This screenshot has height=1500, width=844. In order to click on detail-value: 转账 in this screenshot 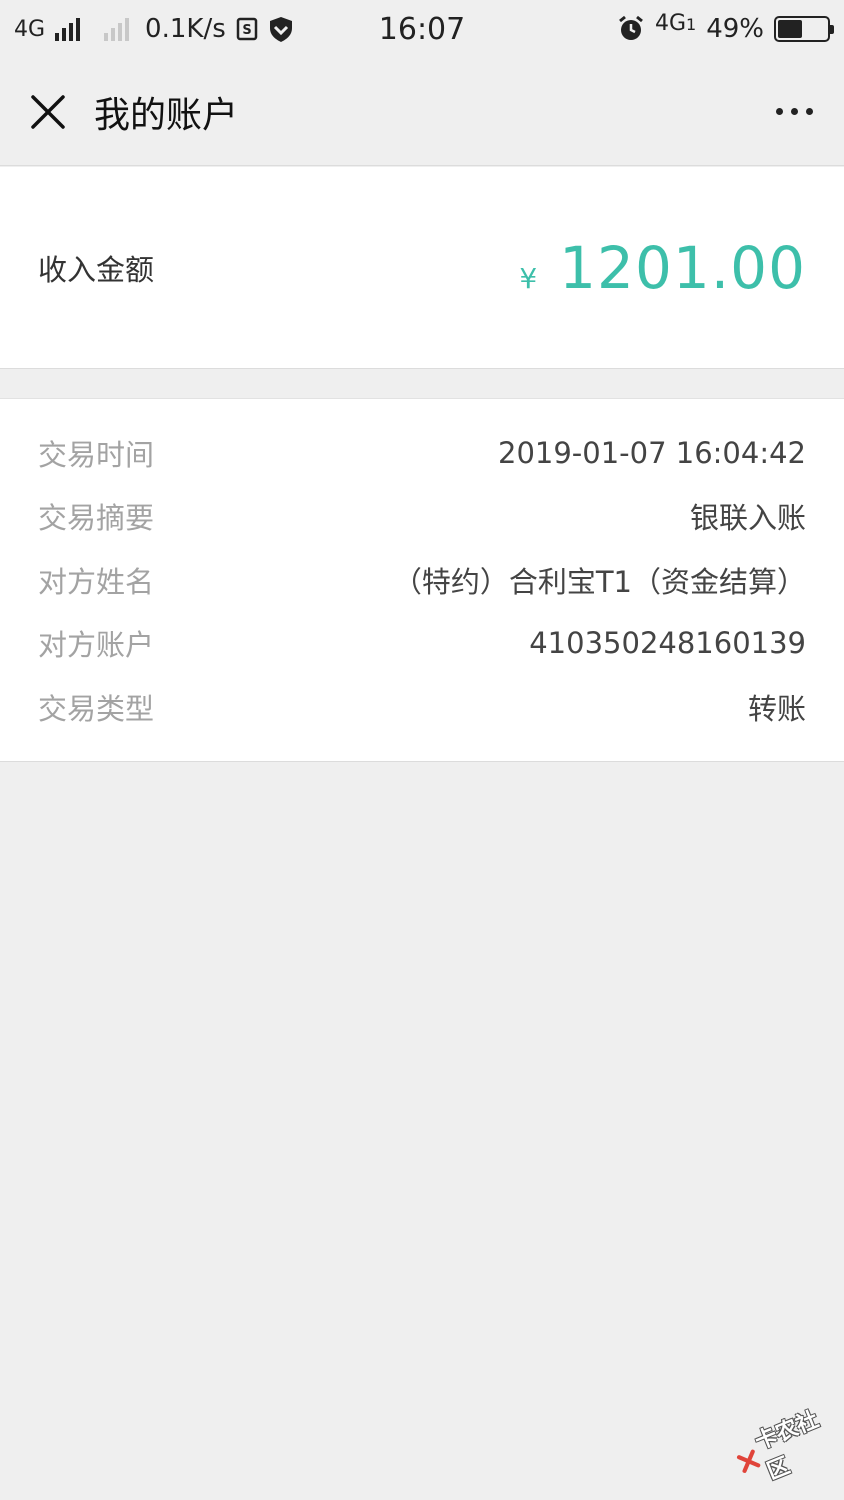, I will do `click(776, 708)`.